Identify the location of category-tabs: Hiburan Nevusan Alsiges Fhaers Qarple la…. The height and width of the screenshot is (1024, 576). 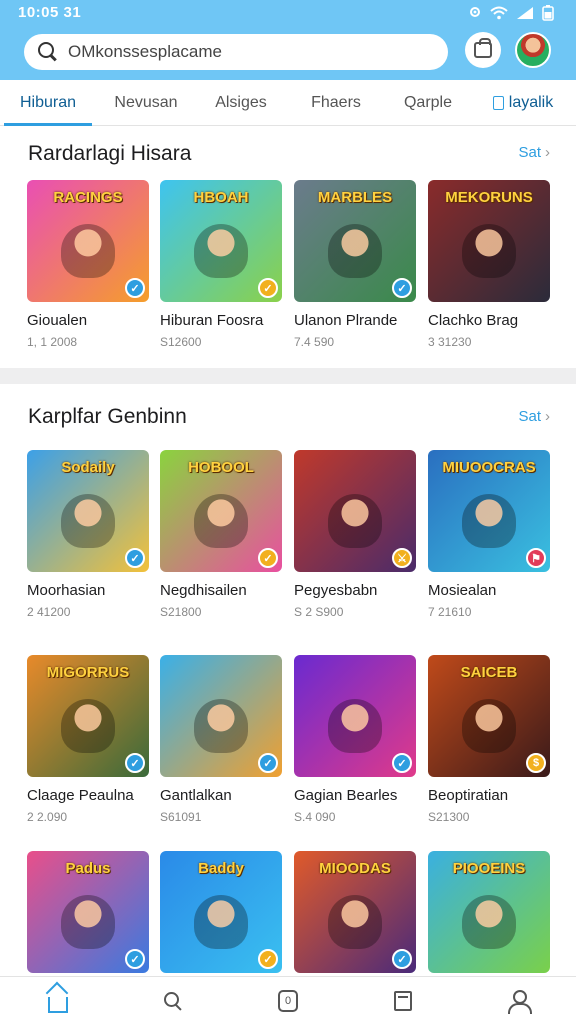
(288, 103).